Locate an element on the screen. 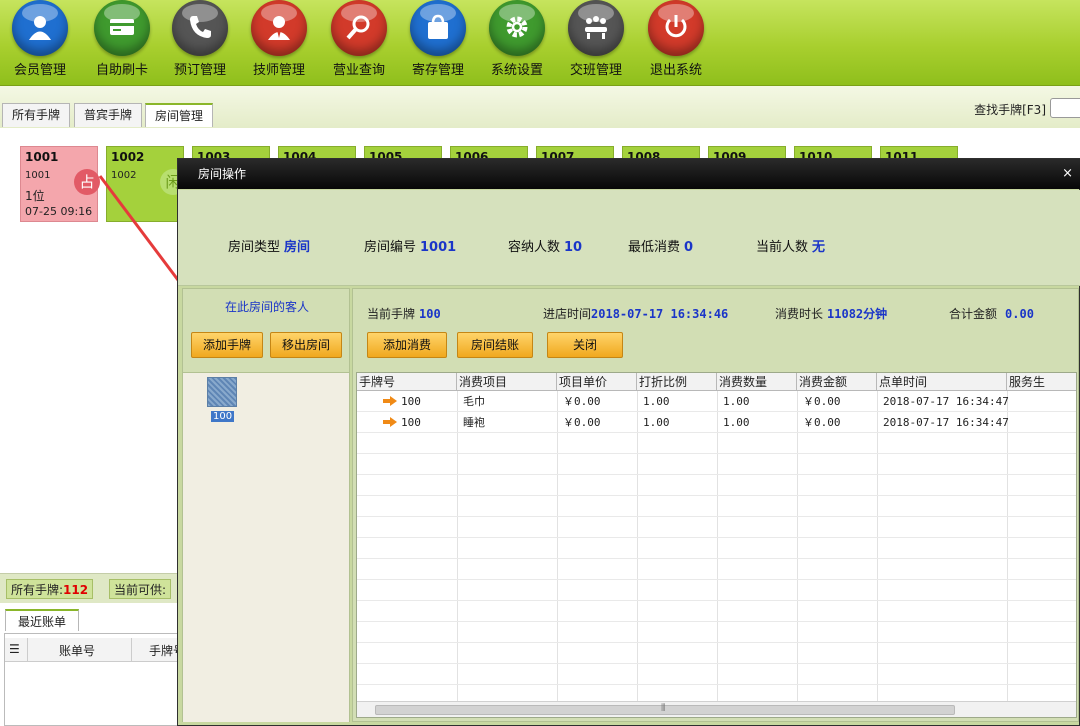  arrow-right-icon is located at coordinates (390, 401).